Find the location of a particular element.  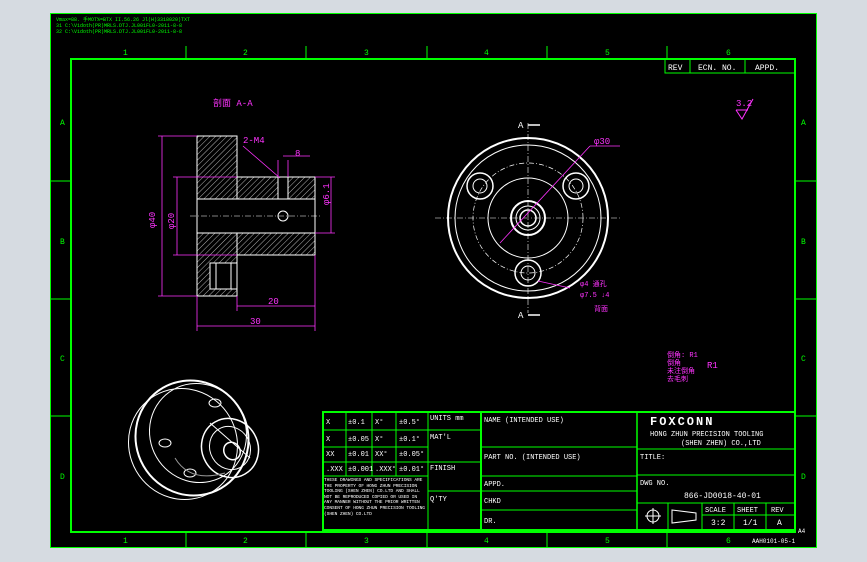

rev-header: REV is located at coordinates (675, 68).